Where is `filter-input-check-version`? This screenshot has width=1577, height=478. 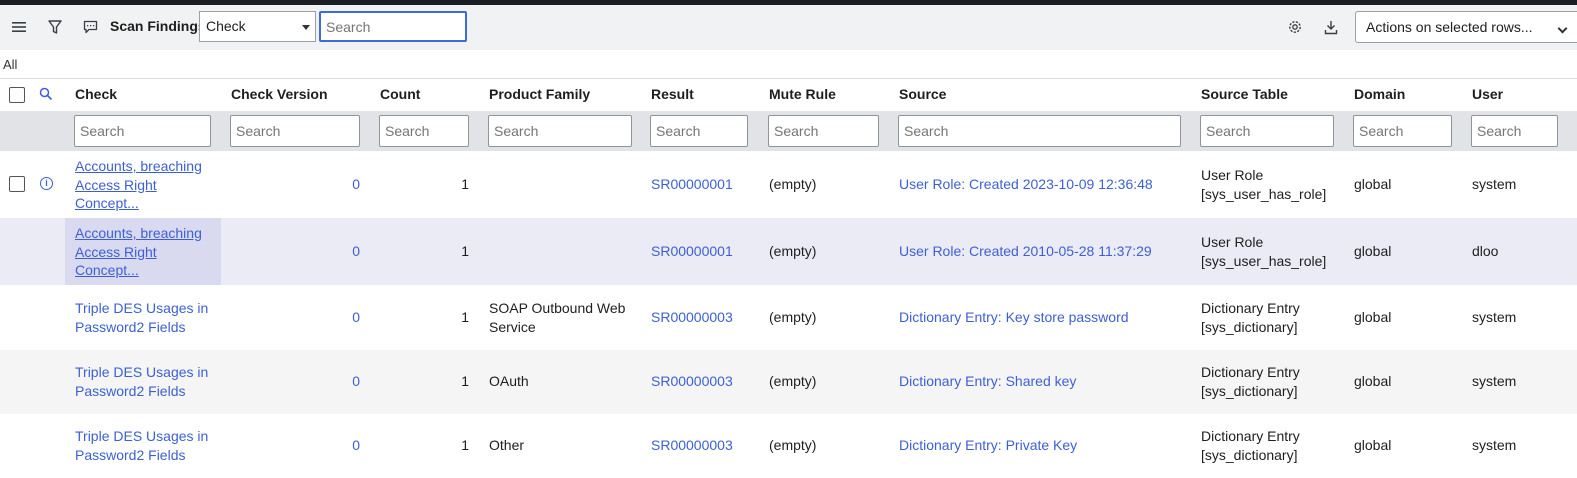 filter-input-check-version is located at coordinates (295, 131).